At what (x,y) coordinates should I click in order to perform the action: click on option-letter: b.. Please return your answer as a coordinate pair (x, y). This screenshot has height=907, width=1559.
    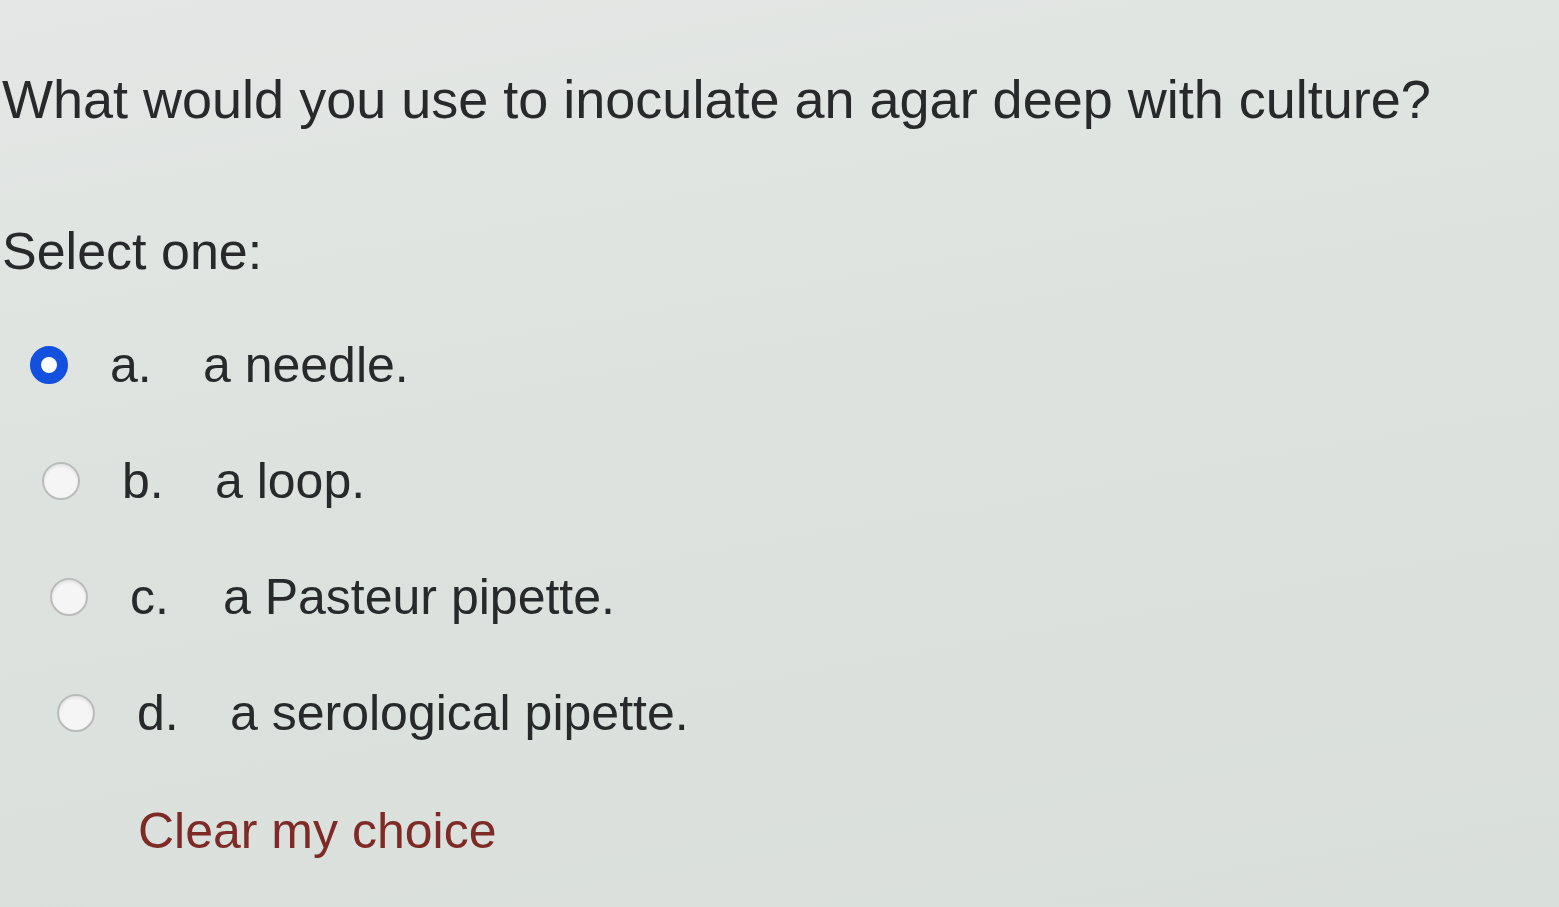
    Looking at the image, I should click on (143, 481).